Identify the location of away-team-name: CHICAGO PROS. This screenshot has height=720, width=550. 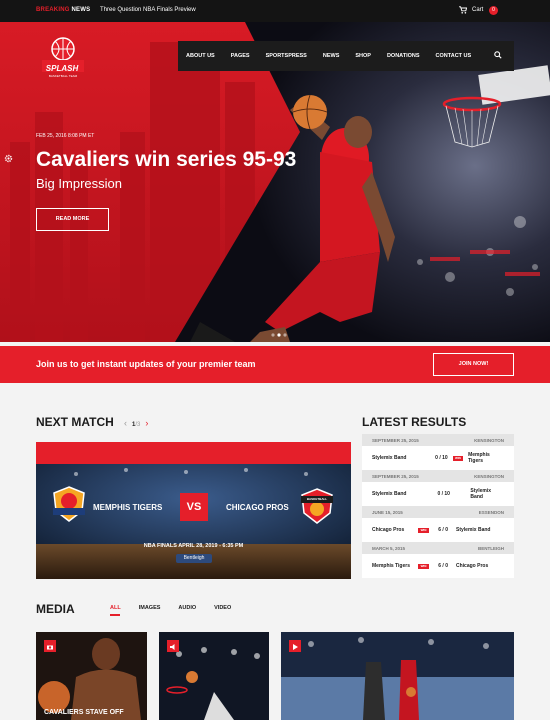
(257, 507).